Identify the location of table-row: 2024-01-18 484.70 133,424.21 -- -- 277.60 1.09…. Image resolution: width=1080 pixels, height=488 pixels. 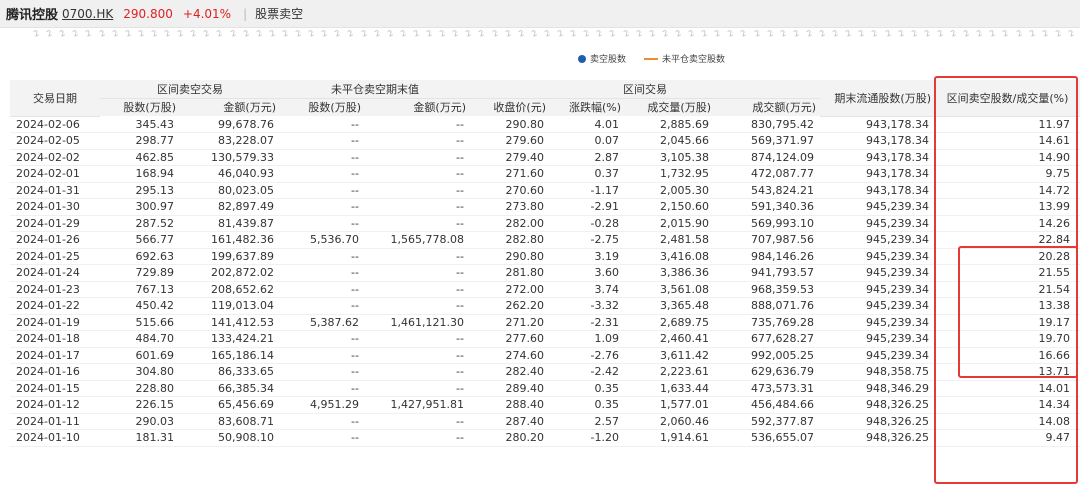
(545, 339).